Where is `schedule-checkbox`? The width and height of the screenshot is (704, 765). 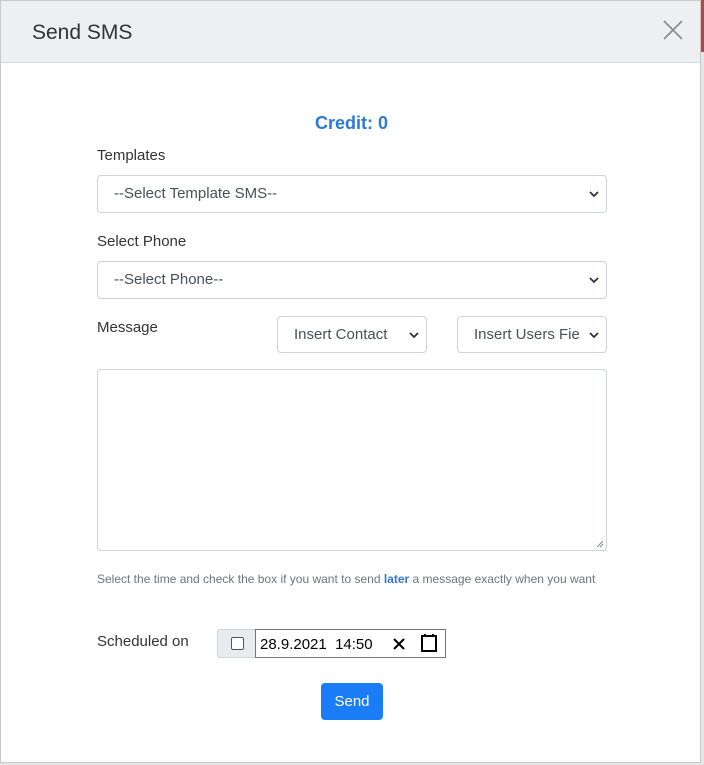
schedule-checkbox is located at coordinates (237, 643).